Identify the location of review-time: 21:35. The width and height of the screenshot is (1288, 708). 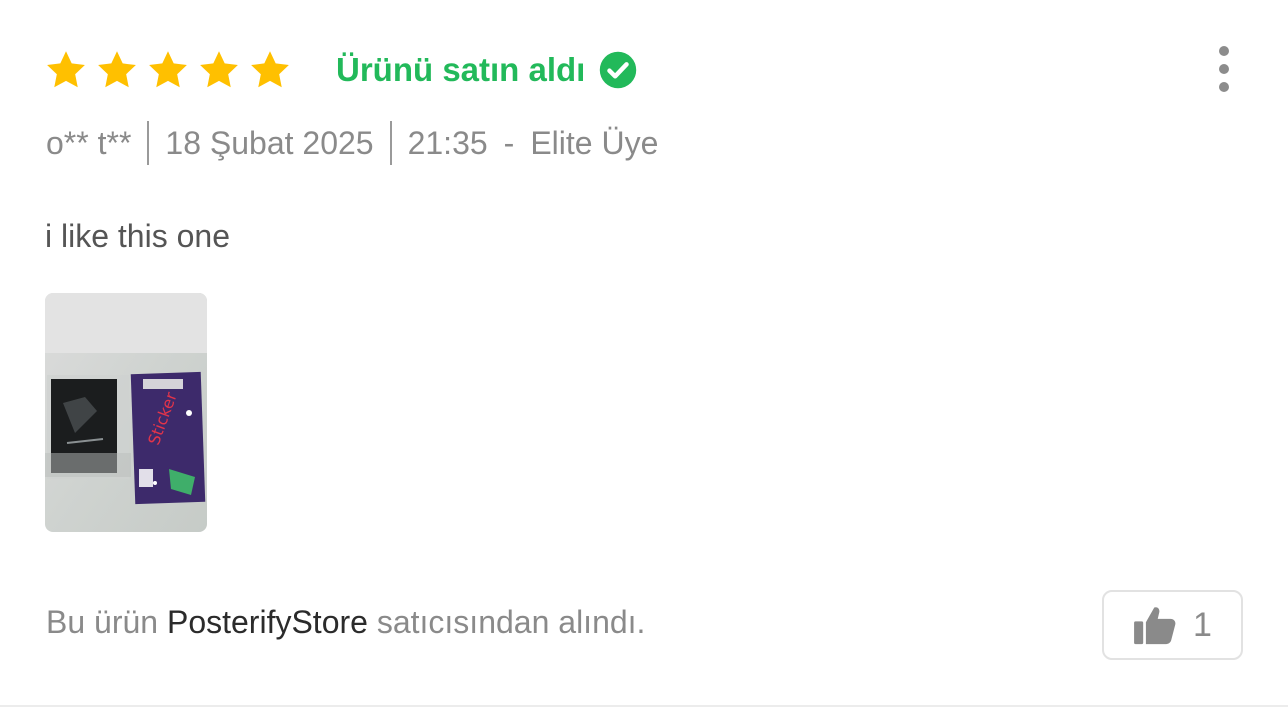
(447, 142).